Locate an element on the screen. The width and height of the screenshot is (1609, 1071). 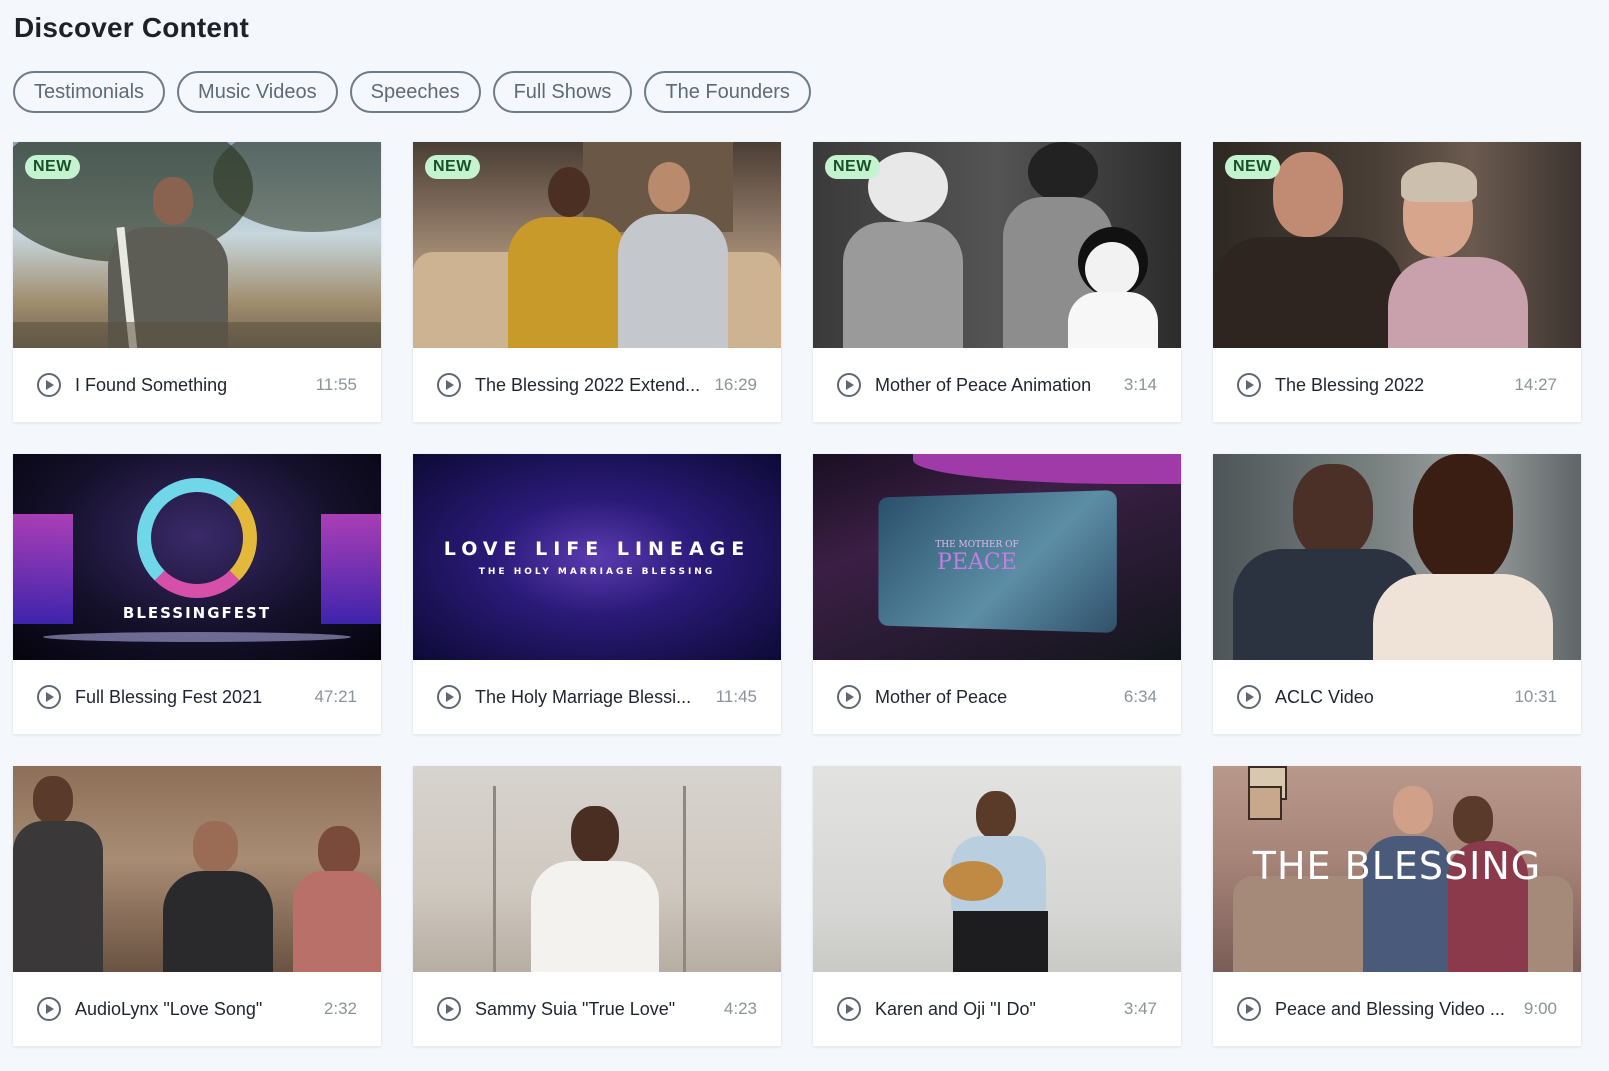
video-title: ACLC Video is located at coordinates (1324, 696).